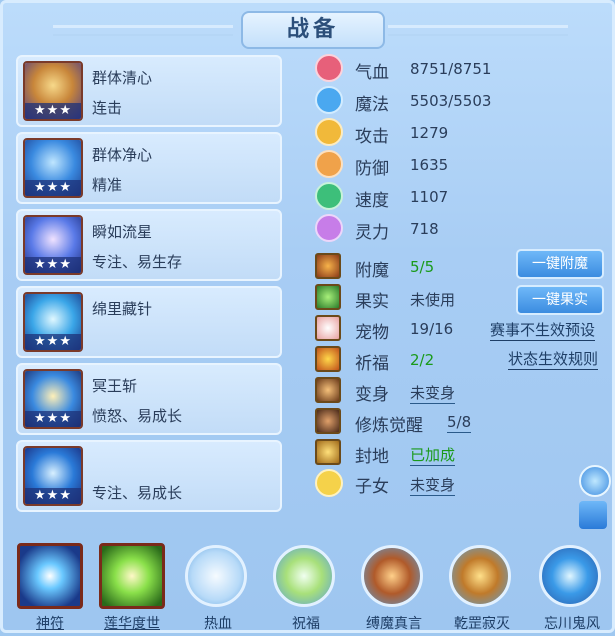 This screenshot has height=636, width=615. What do you see at coordinates (149, 168) in the screenshot?
I see `skill-card: ★★★ 群体净心 精准` at bounding box center [149, 168].